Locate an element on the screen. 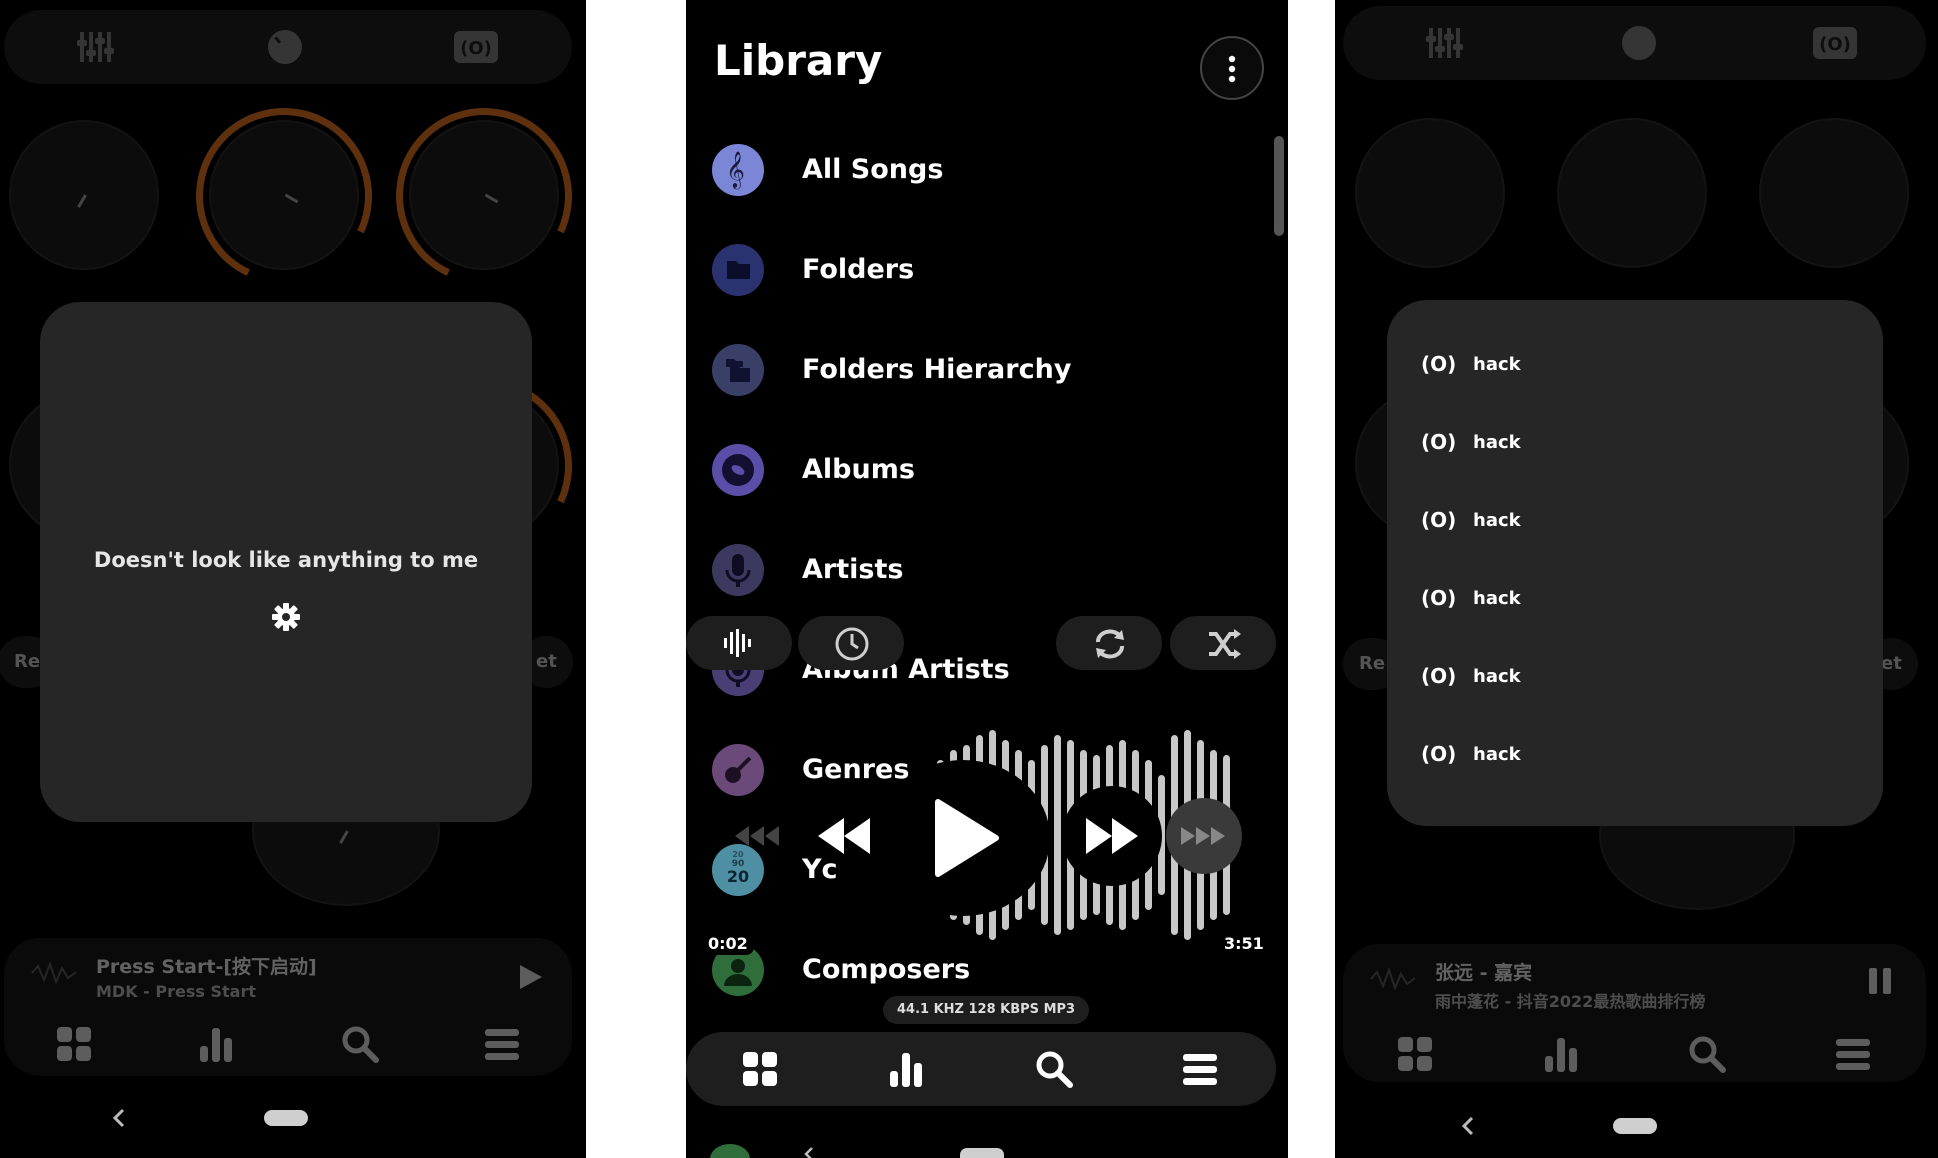 Image resolution: width=1938 pixels, height=1158 pixels. library-item-folders: Folders is located at coordinates (972, 270).